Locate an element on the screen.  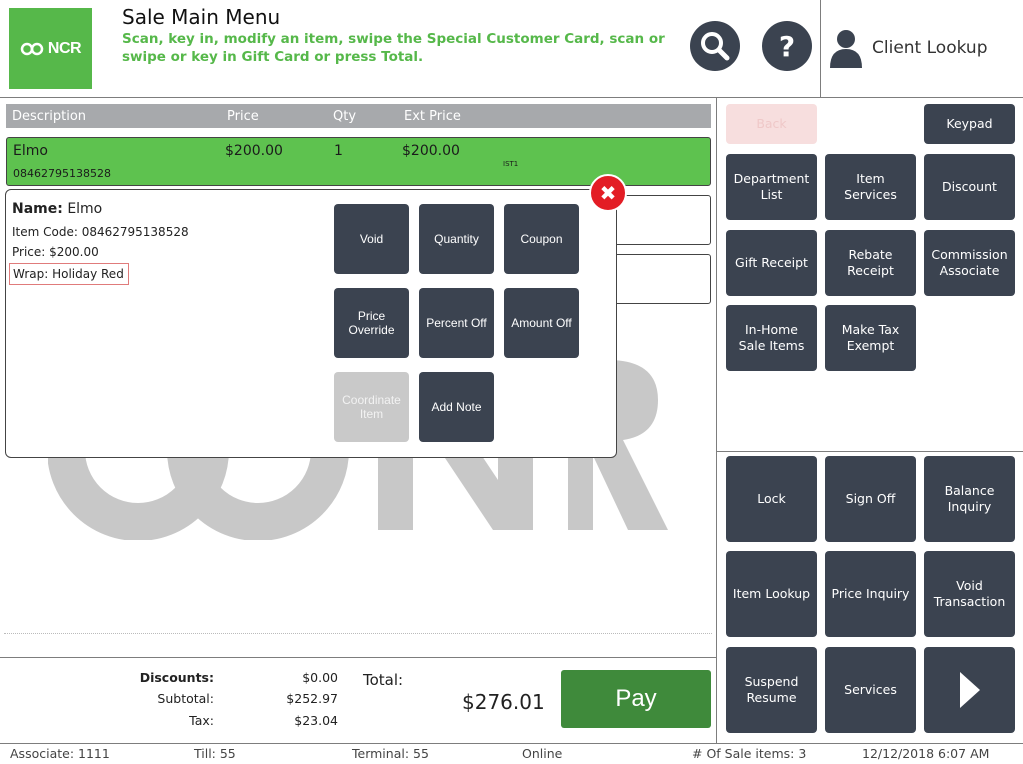
popup-name-label: Name: is located at coordinates (37, 209).